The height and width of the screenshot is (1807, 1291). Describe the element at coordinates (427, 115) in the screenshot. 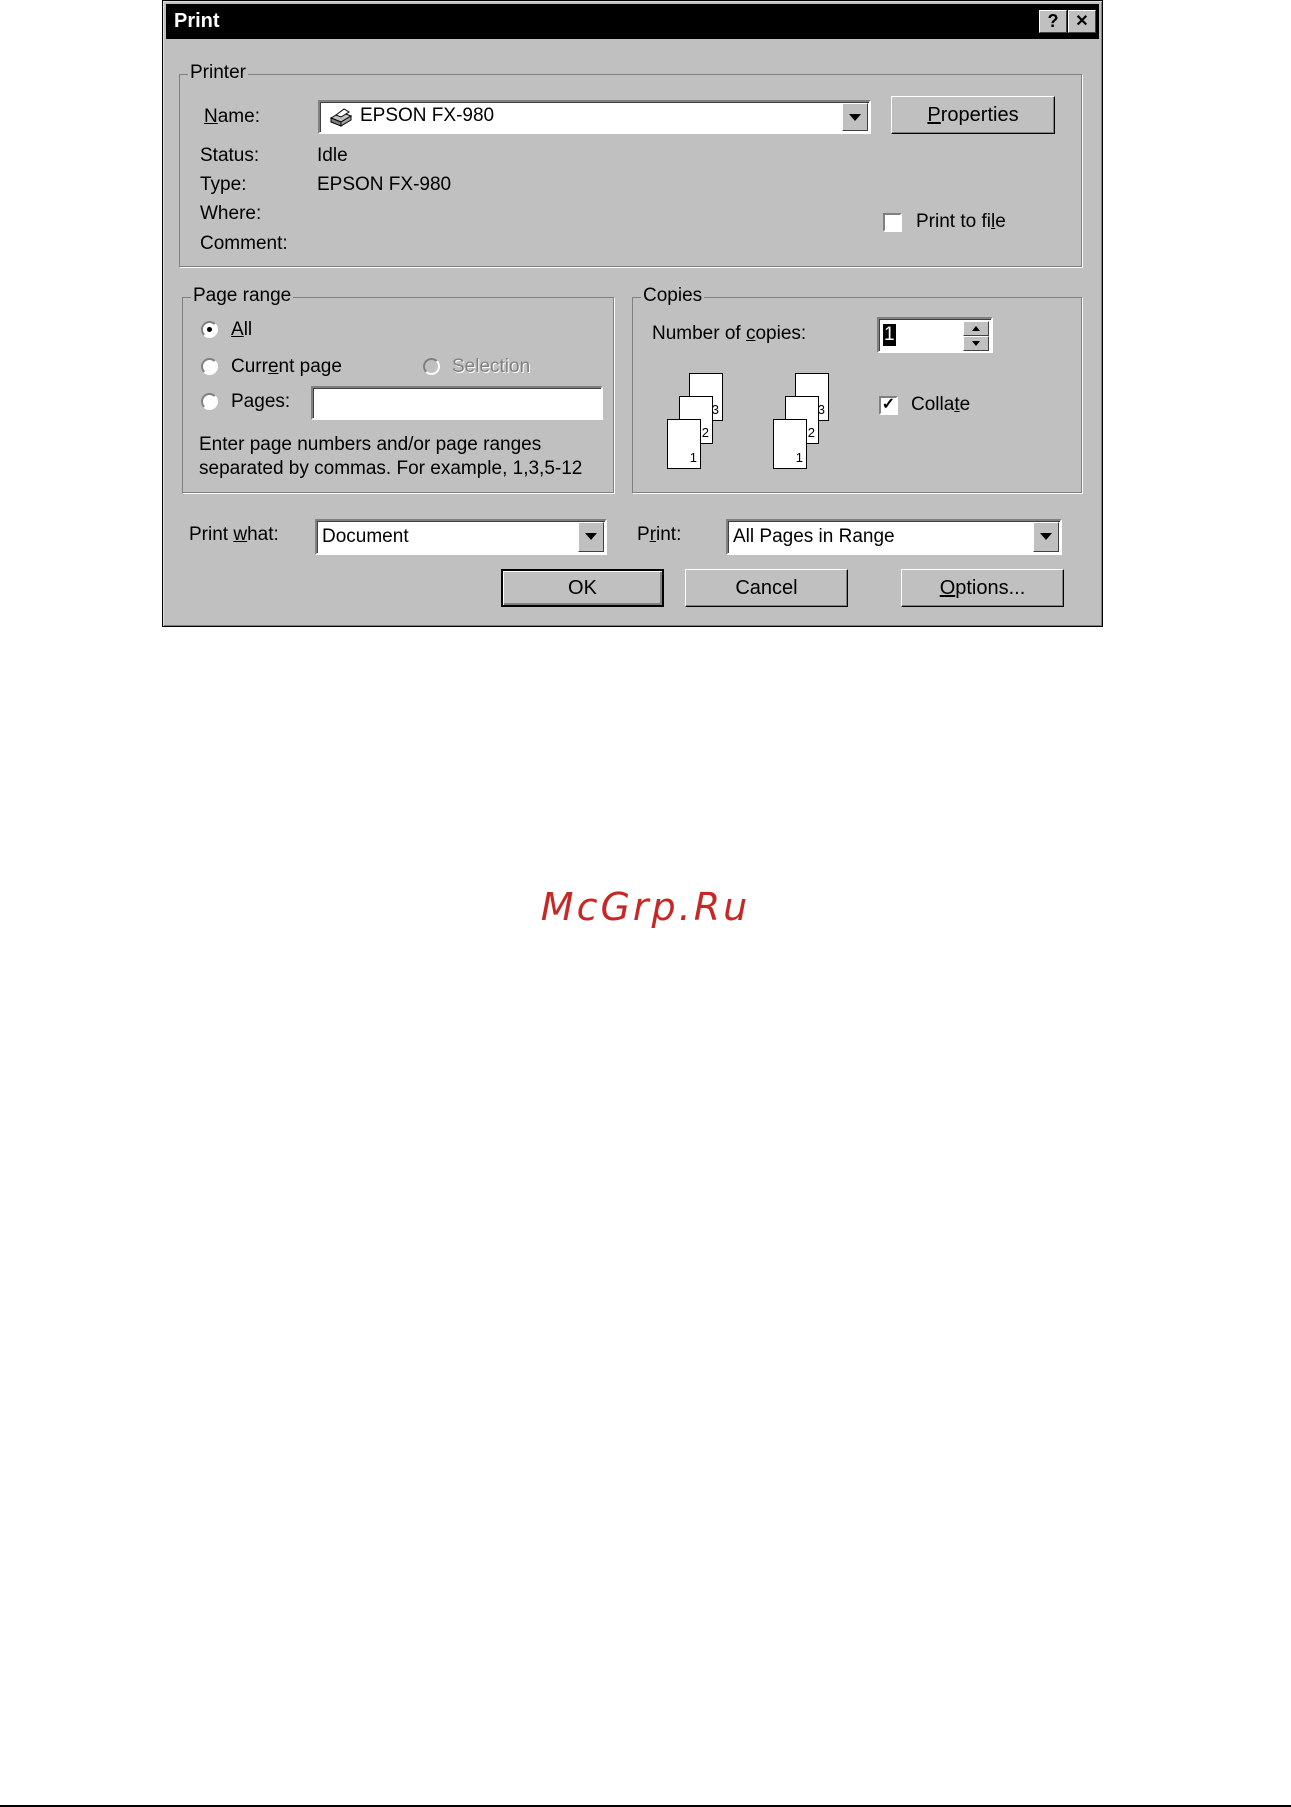

I see `printer-name-value: EPSON FX-980` at that location.